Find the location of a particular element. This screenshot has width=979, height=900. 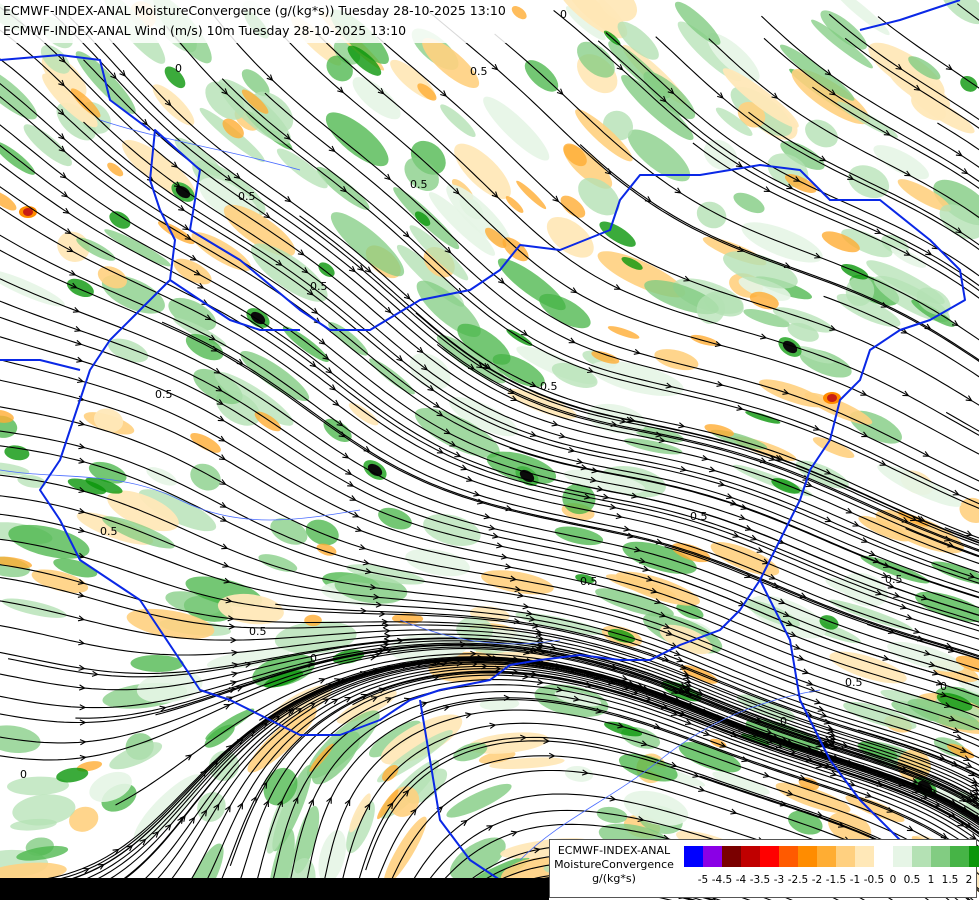

legend-tick-label: 1 is located at coordinates (931, 880).